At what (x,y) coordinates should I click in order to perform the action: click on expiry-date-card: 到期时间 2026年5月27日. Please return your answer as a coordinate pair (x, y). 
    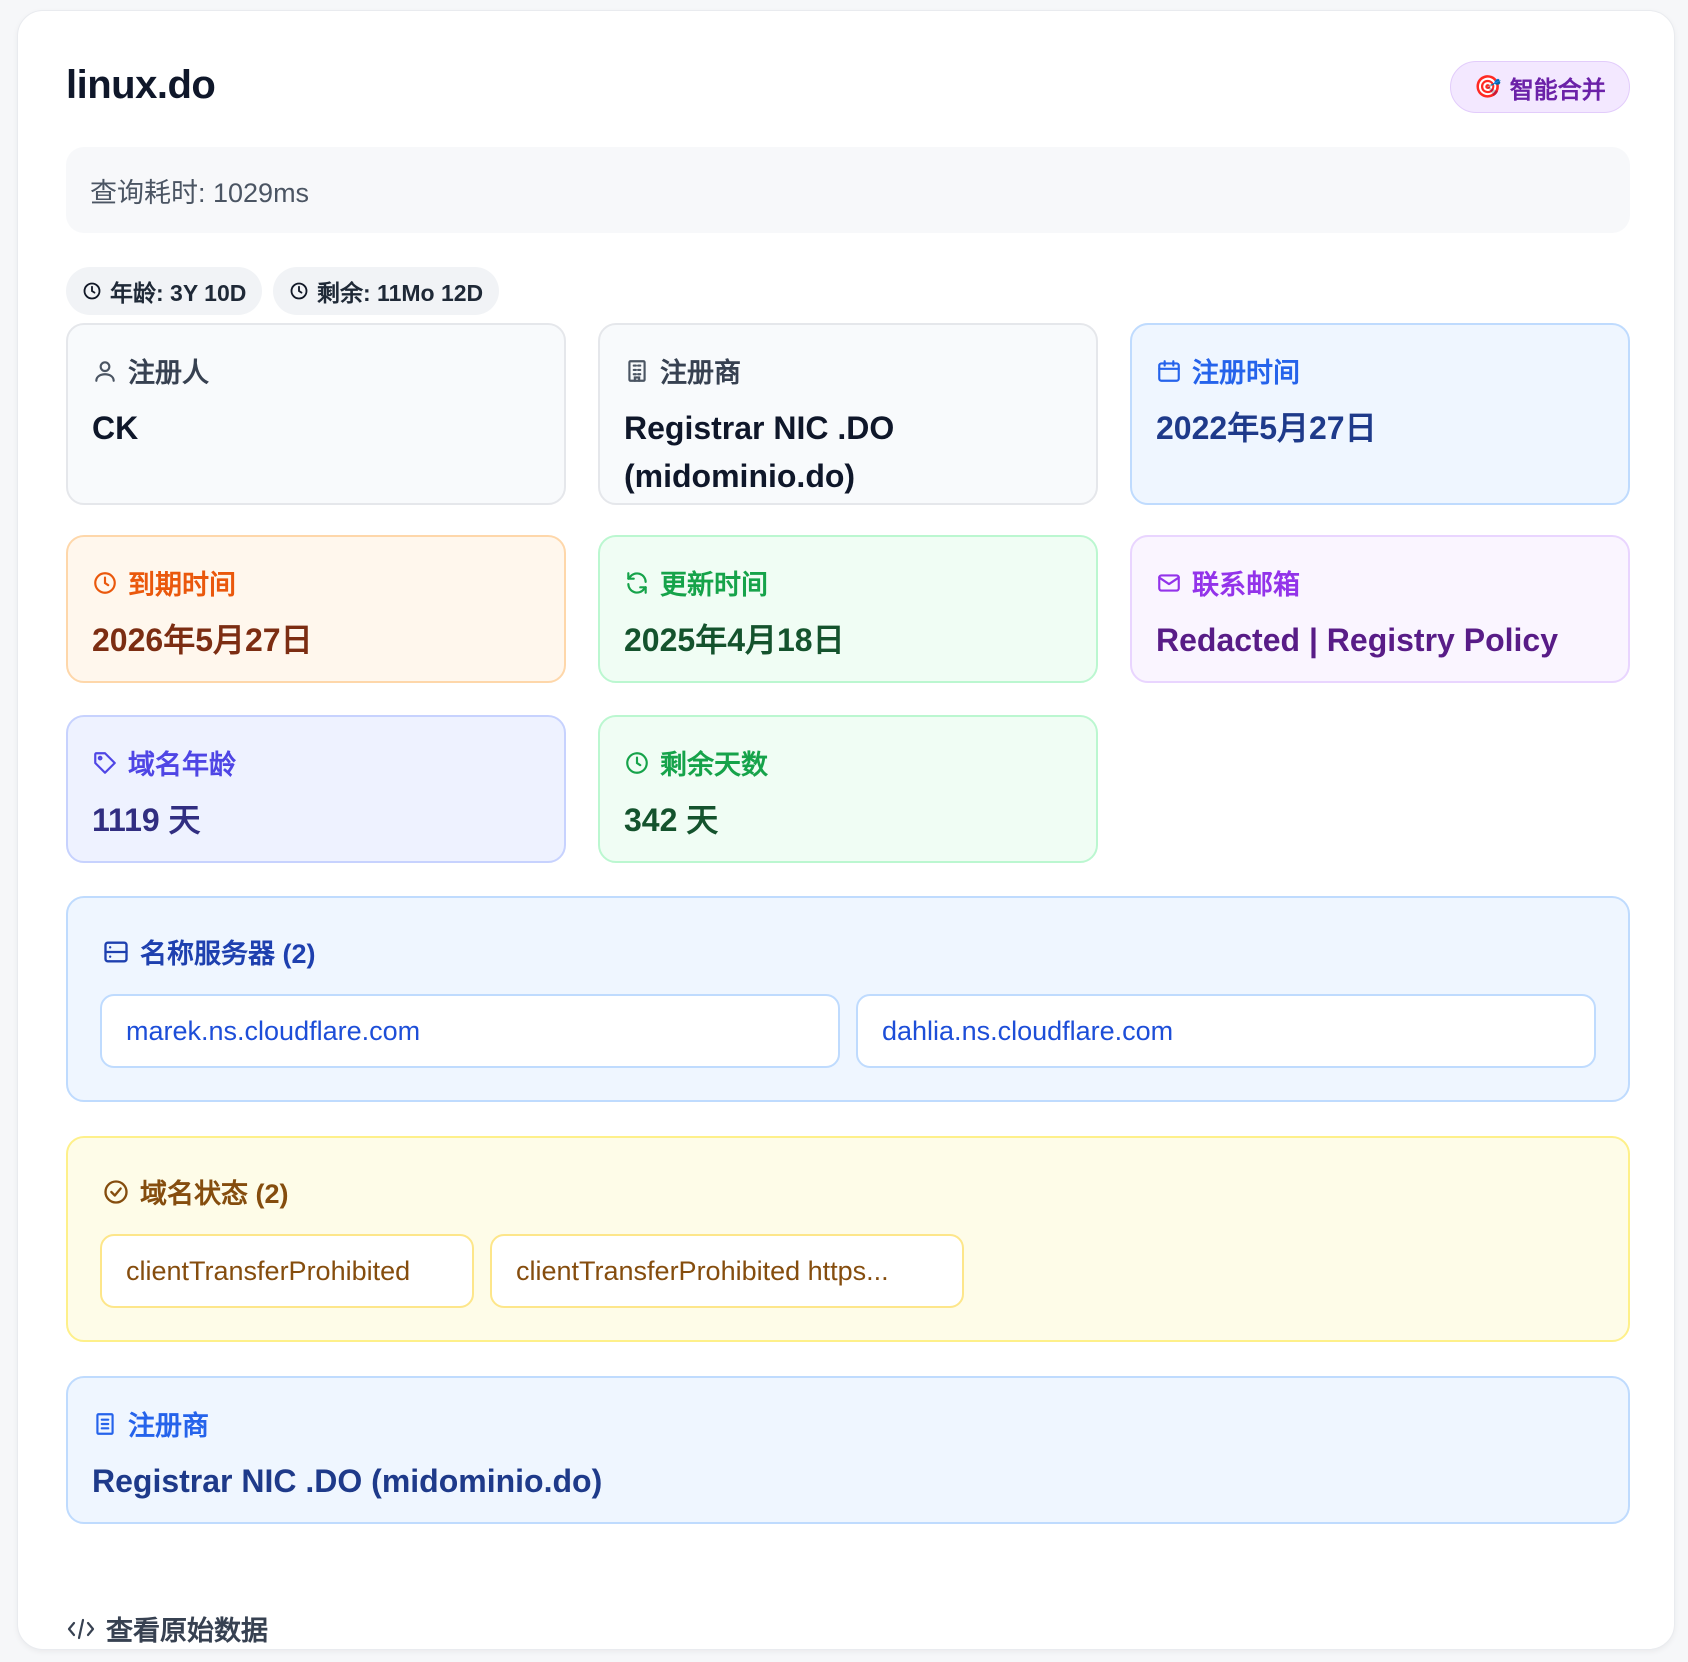
    Looking at the image, I should click on (316, 609).